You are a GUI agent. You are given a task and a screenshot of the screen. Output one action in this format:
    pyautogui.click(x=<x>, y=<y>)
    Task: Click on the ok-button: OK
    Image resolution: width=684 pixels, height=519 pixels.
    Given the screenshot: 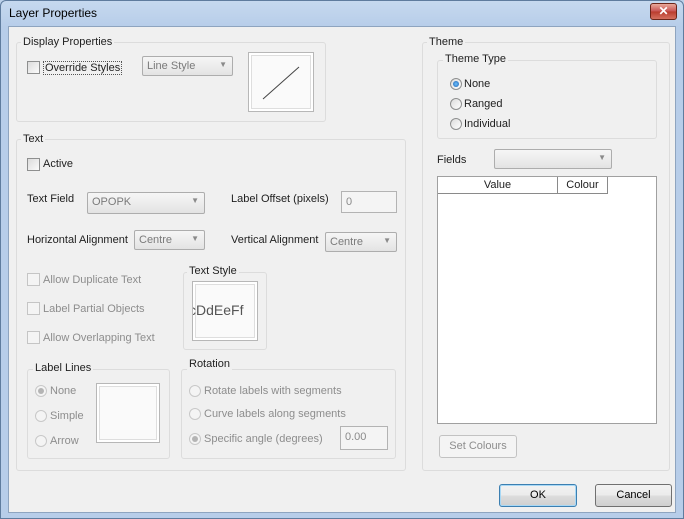 What is the action you would take?
    pyautogui.click(x=538, y=495)
    